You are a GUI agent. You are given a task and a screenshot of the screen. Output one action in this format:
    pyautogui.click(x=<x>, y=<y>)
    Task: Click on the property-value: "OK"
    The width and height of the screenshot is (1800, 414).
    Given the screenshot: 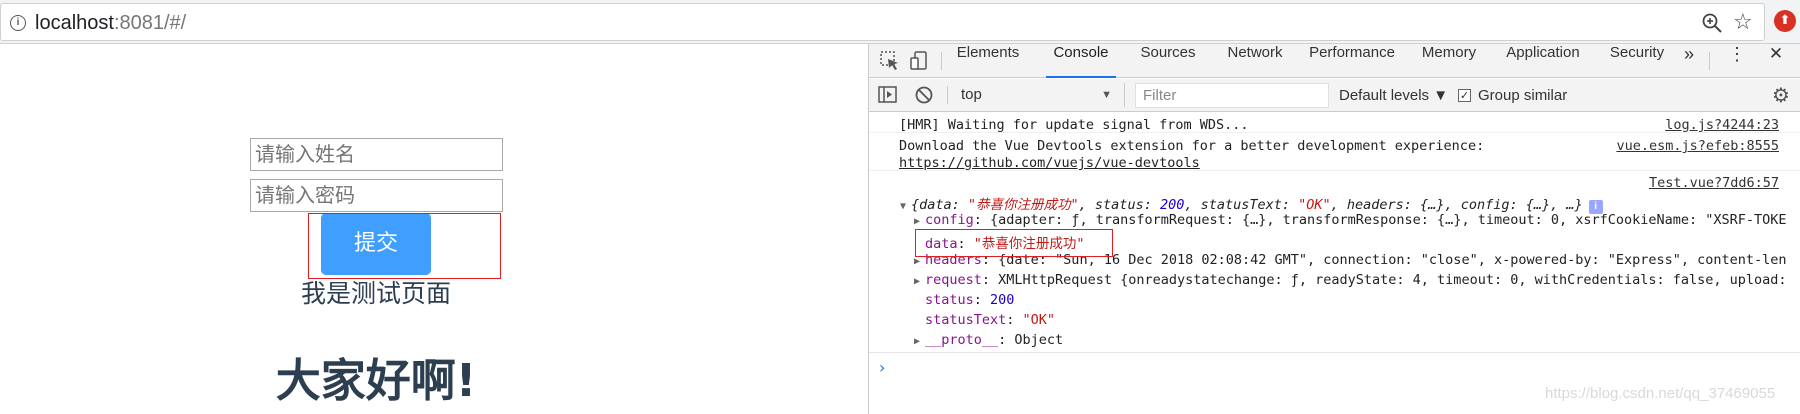 What is the action you would take?
    pyautogui.click(x=1039, y=320)
    